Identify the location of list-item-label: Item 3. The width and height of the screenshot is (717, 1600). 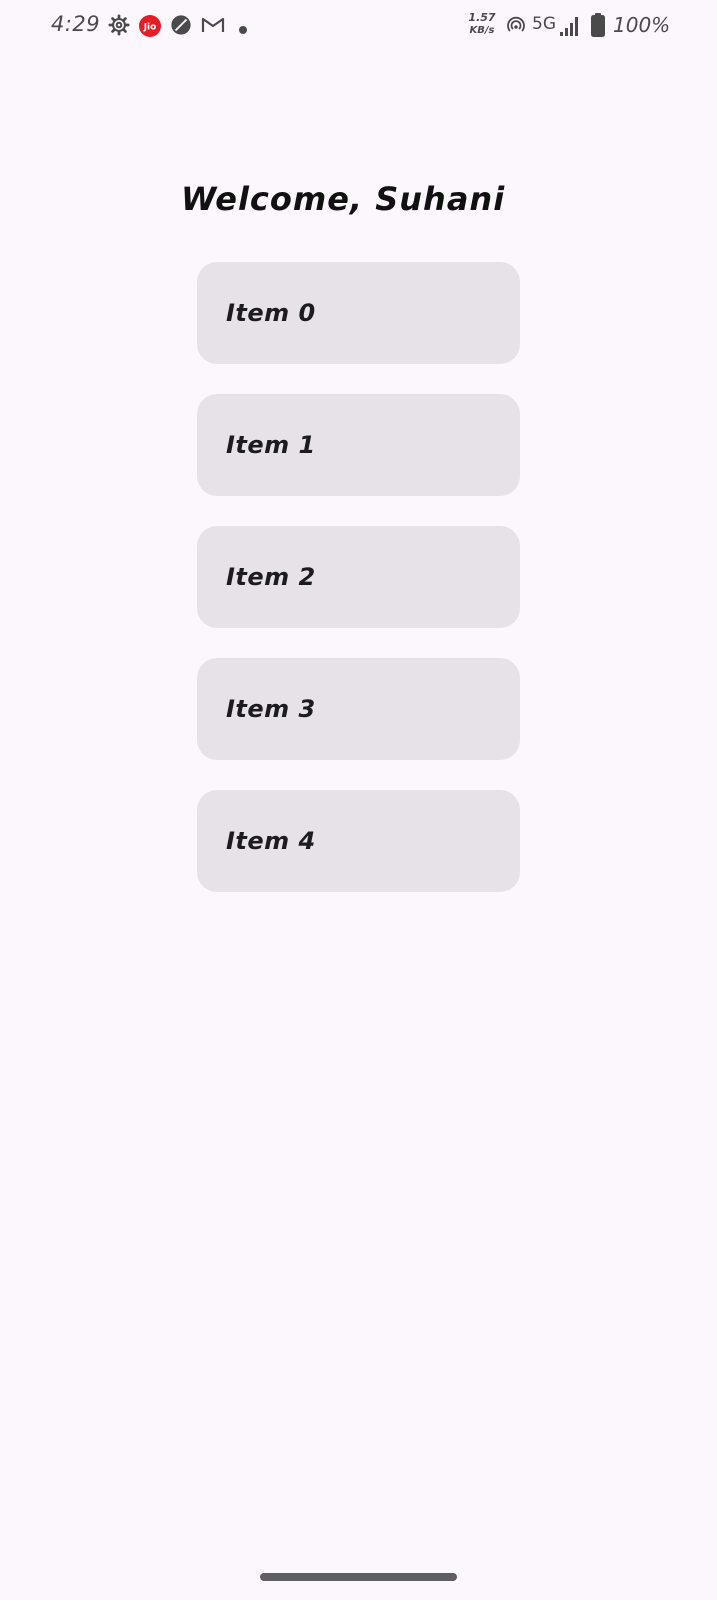
(271, 709).